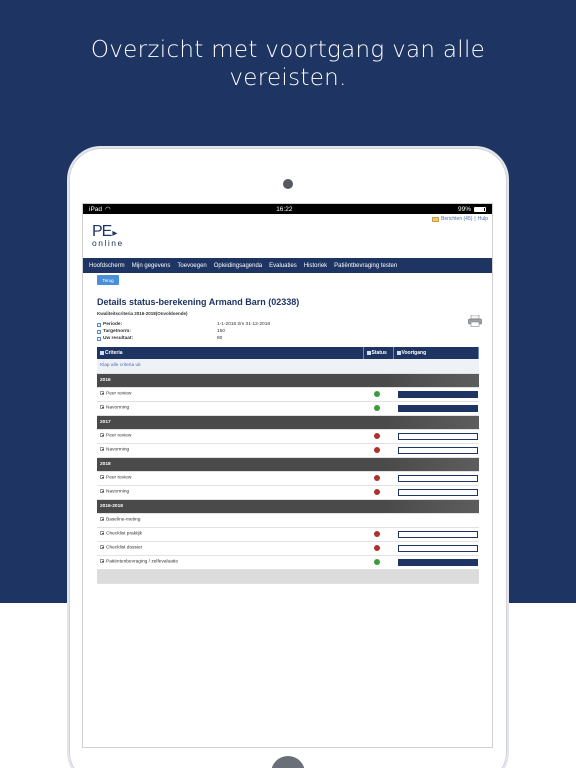  What do you see at coordinates (288, 78) in the screenshot?
I see `headline-line-2: vereisten.` at bounding box center [288, 78].